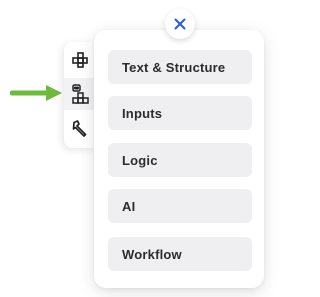  I want to click on menu-item-inputs: Inputs, so click(180, 113).